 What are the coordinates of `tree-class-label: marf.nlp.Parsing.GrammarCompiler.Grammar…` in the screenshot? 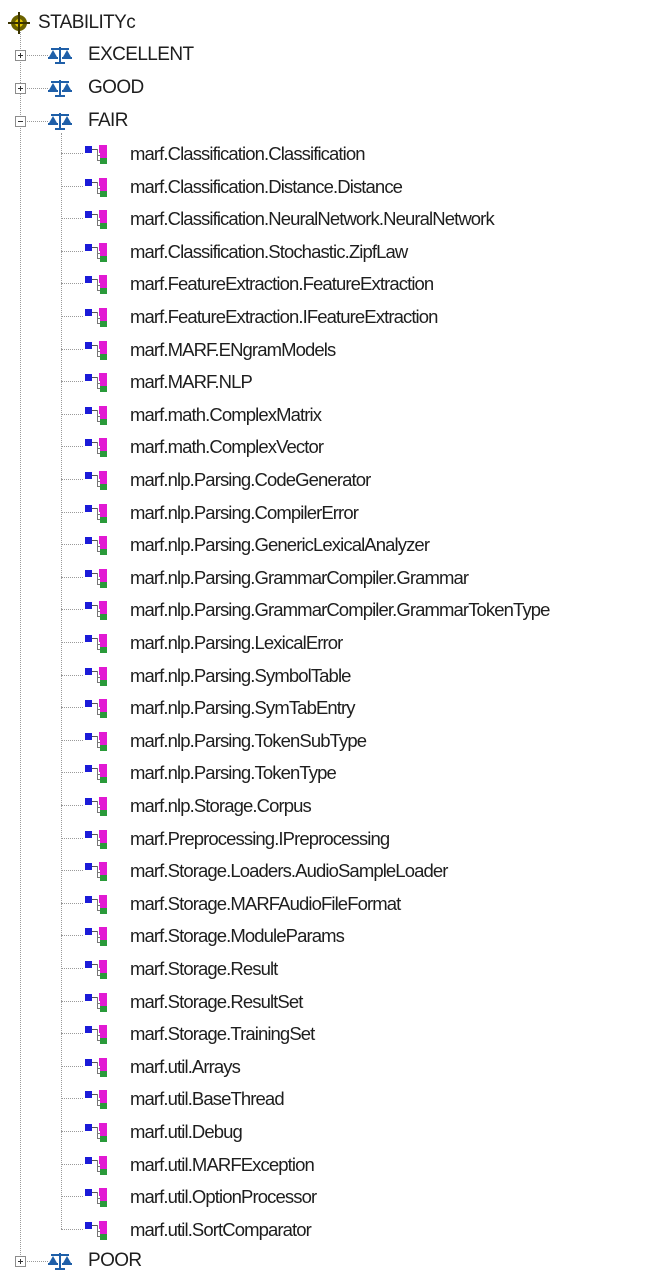 It's located at (340, 610).